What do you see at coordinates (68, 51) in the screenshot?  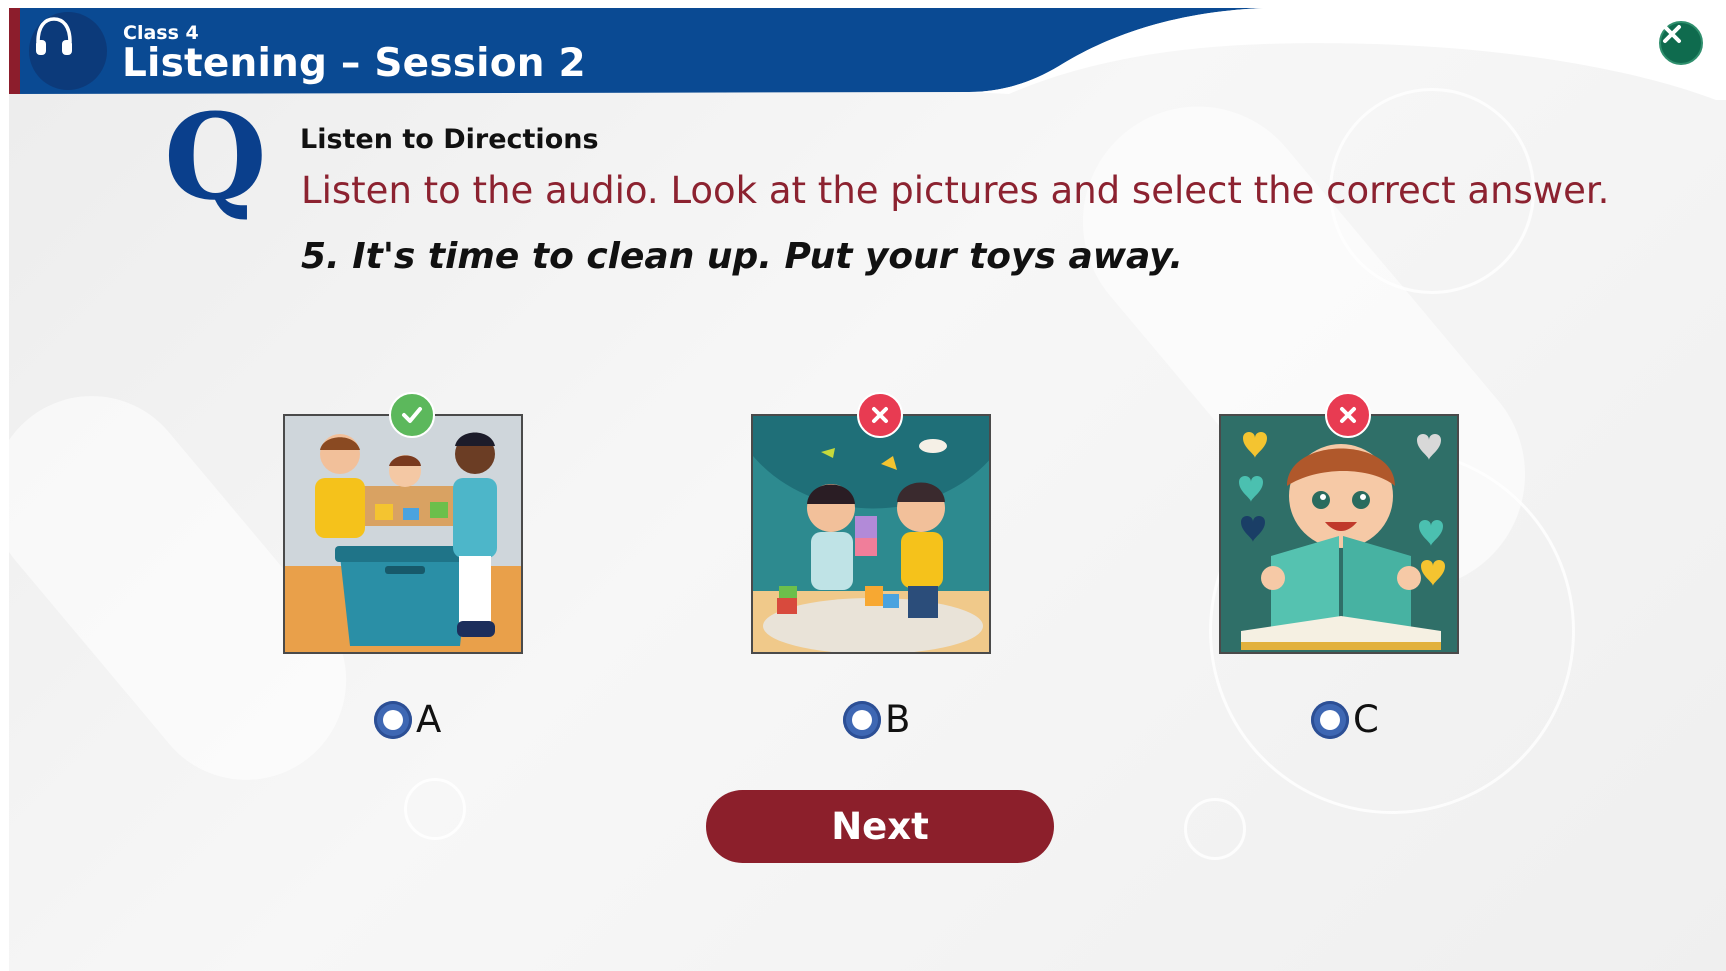 I see `headphones-icon` at bounding box center [68, 51].